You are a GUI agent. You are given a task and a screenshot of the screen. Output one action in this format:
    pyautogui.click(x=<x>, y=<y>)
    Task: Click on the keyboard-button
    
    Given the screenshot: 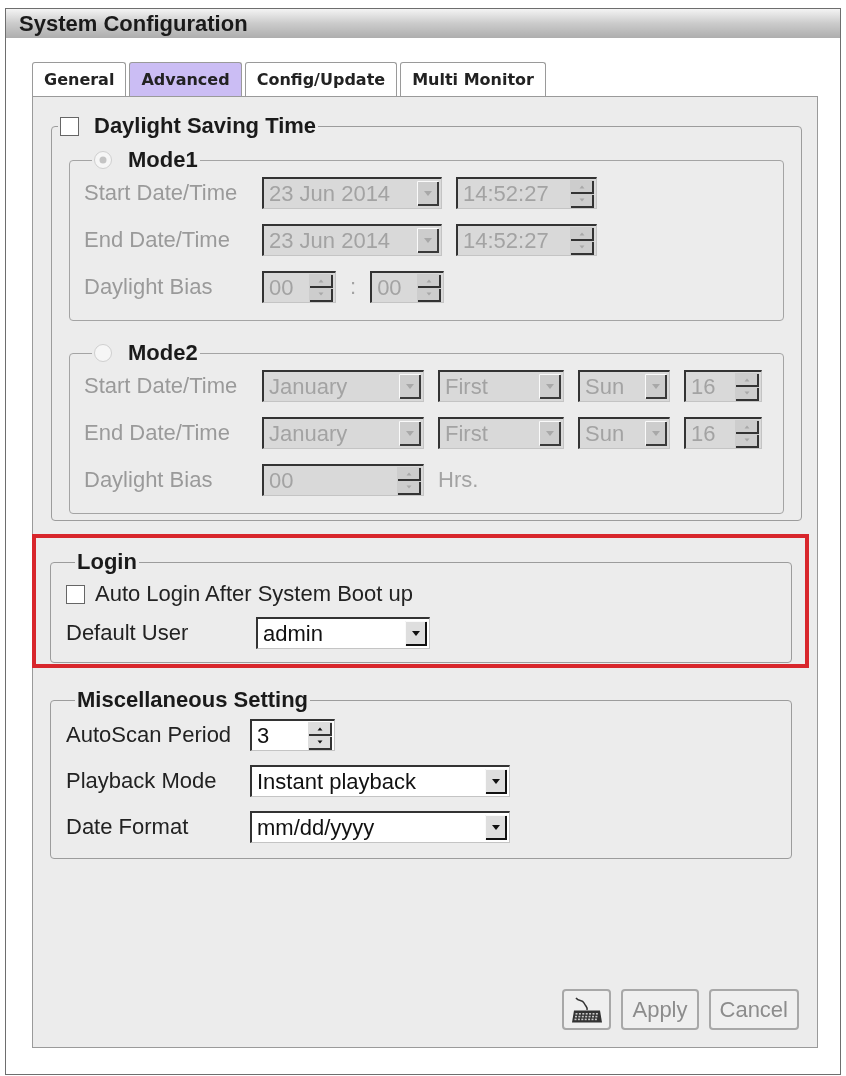 What is the action you would take?
    pyautogui.click(x=587, y=1009)
    